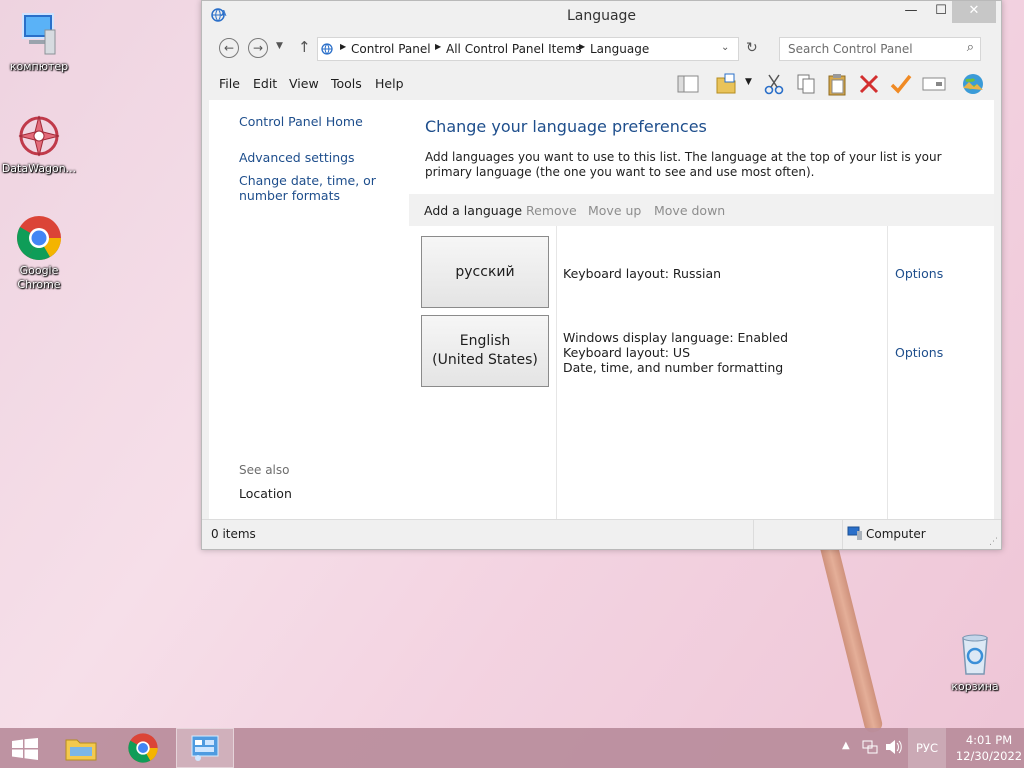  I want to click on menu-bar: File Edit View Tools Help ▼, so click(601, 84).